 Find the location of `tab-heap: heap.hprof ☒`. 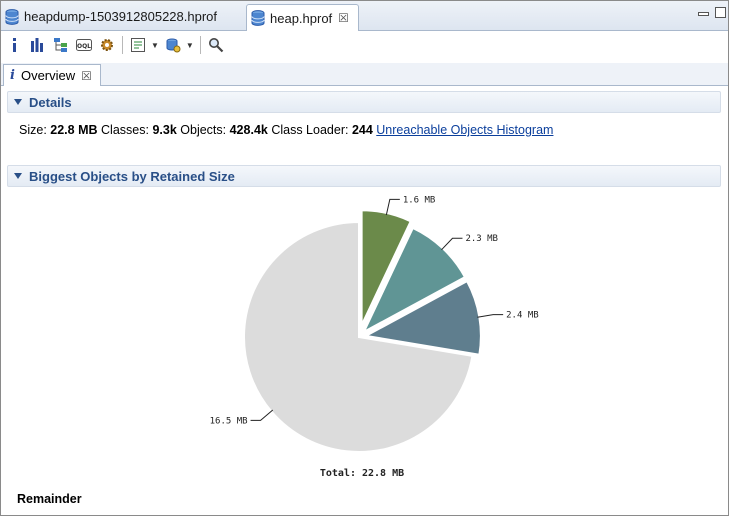

tab-heap: heap.hprof ☒ is located at coordinates (302, 17).